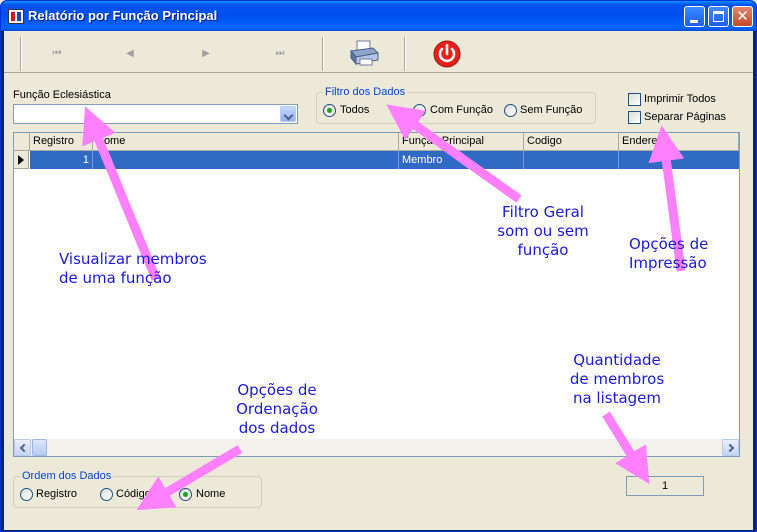  I want to click on current-row-indicator, so click(21, 160).